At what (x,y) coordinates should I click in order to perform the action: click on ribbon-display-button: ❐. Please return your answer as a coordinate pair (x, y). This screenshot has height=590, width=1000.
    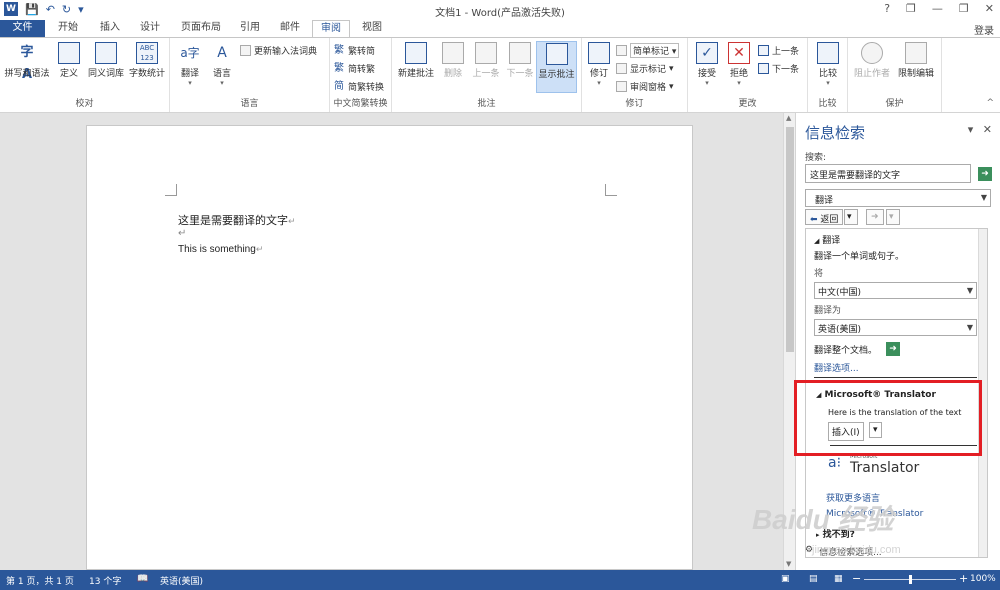
    Looking at the image, I should click on (911, 8).